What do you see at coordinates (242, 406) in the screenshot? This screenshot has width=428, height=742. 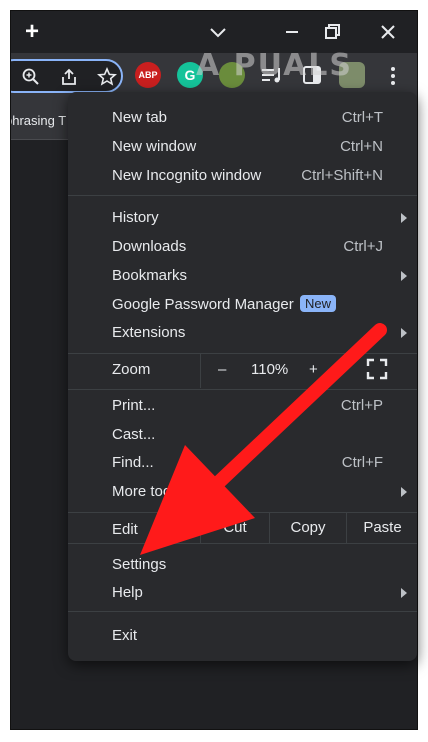 I see `menu-item-print: Print... Ctrl+P` at bounding box center [242, 406].